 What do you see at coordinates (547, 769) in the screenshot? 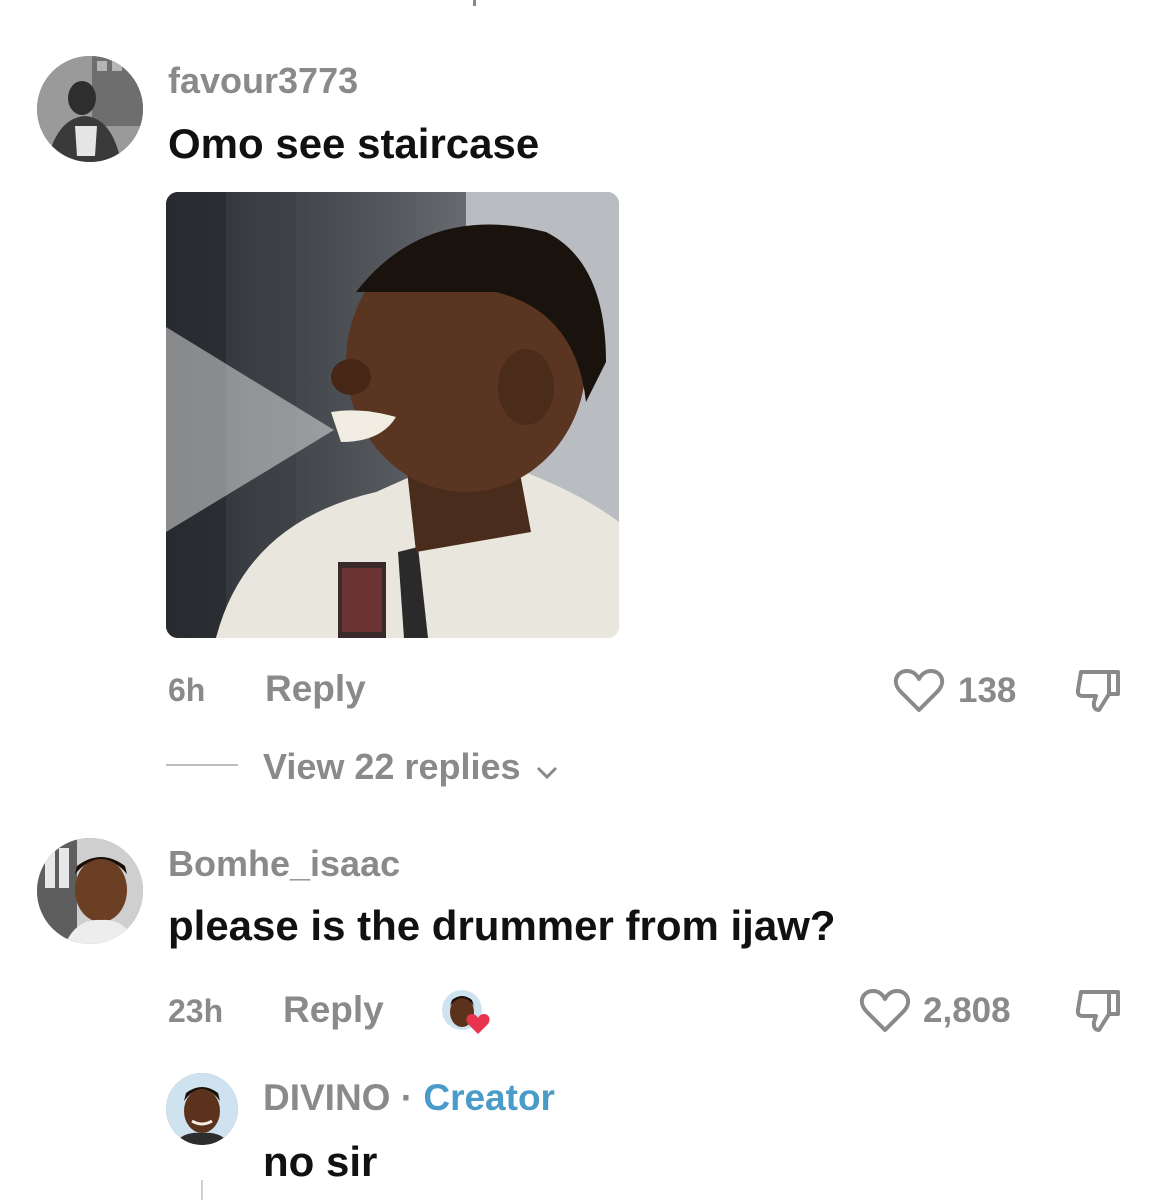
I see `chevron-down-icon` at bounding box center [547, 769].